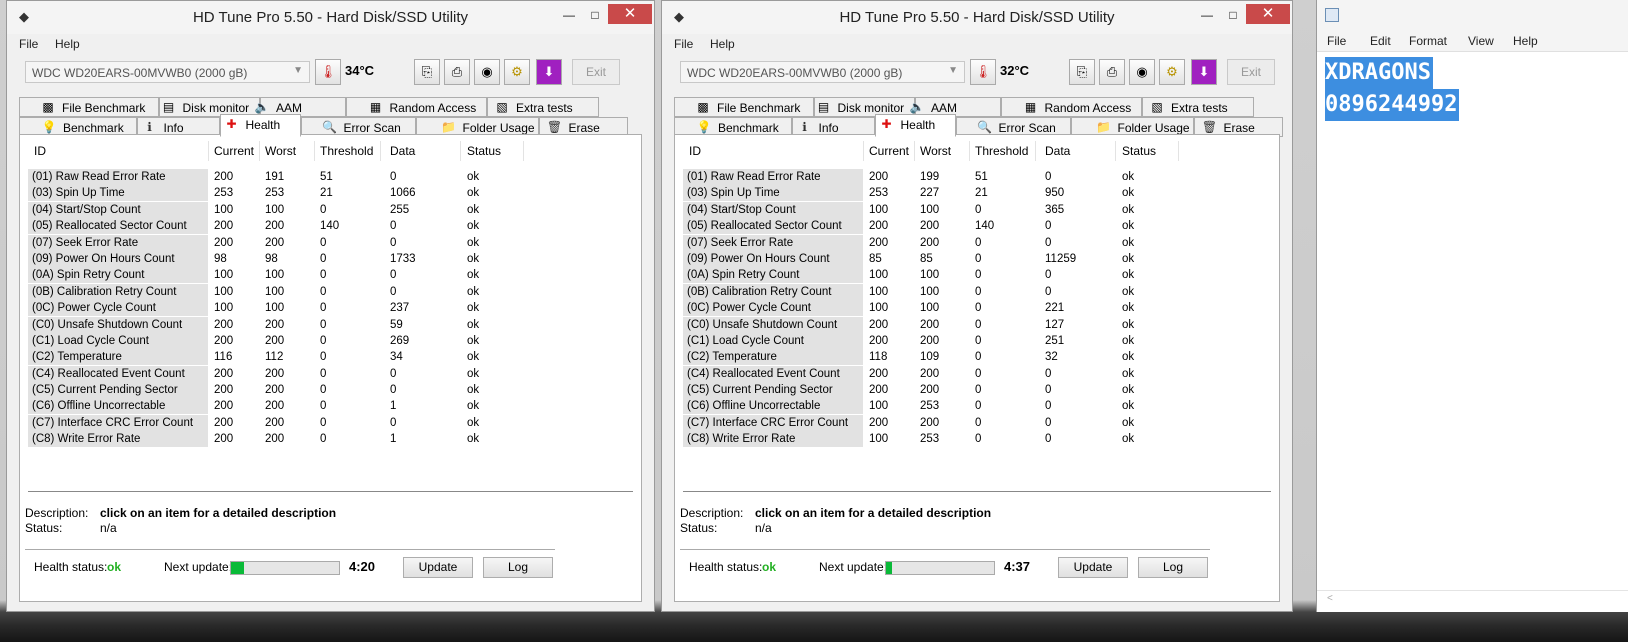 The height and width of the screenshot is (642, 1628). I want to click on notepad-line-1: XDRAGONS, so click(1379, 73).